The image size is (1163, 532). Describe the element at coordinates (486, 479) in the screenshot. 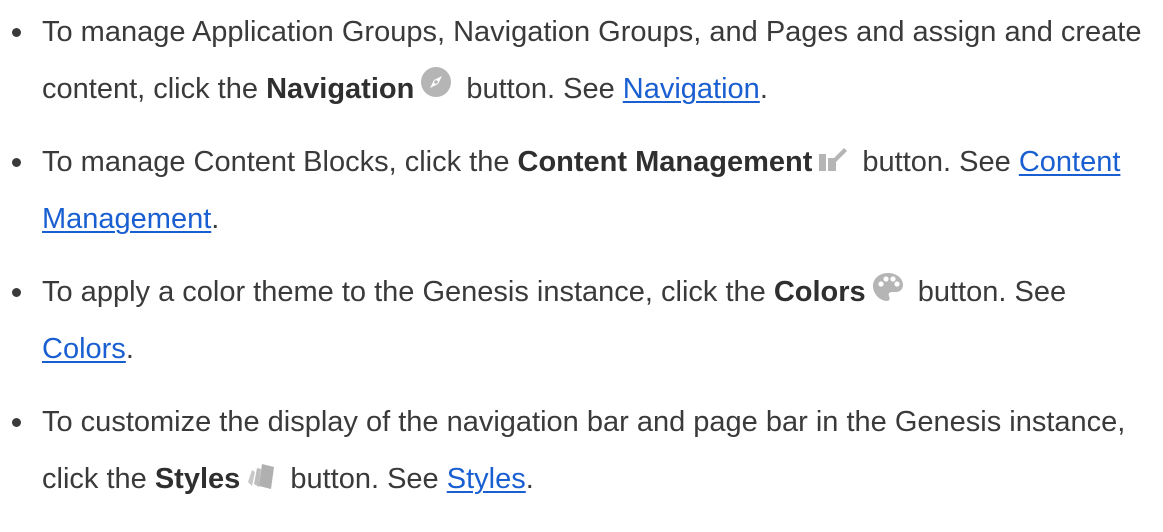

I see `link-styles: Styles` at that location.